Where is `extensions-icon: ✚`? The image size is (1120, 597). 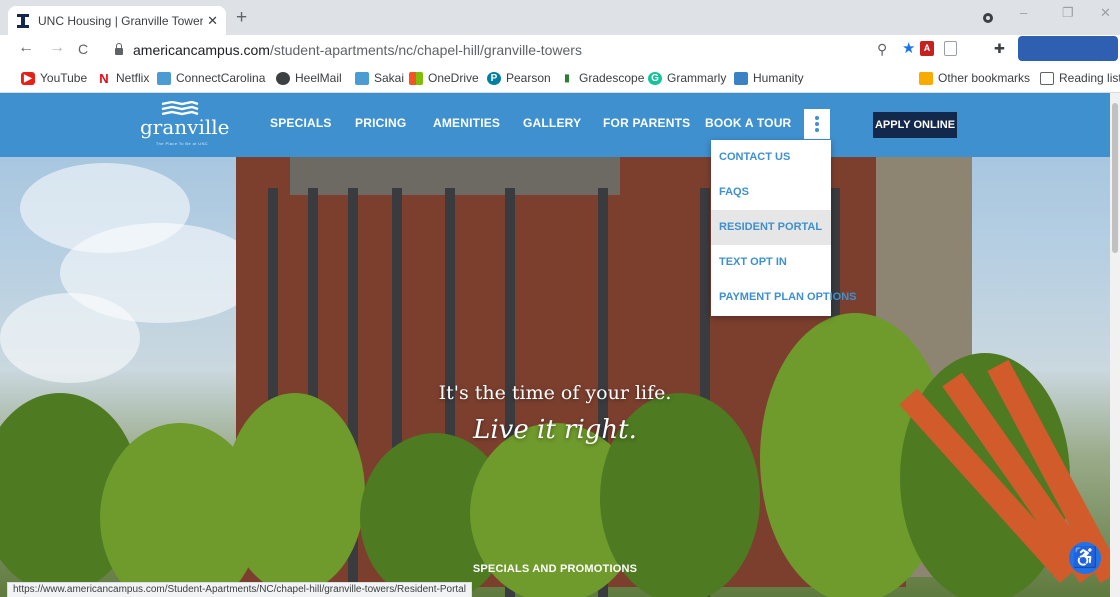 extensions-icon: ✚ is located at coordinates (999, 49).